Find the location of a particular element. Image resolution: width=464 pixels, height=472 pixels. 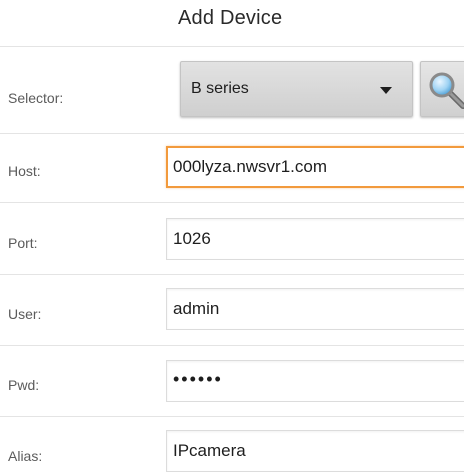

password-field: •••••• is located at coordinates (315, 381).